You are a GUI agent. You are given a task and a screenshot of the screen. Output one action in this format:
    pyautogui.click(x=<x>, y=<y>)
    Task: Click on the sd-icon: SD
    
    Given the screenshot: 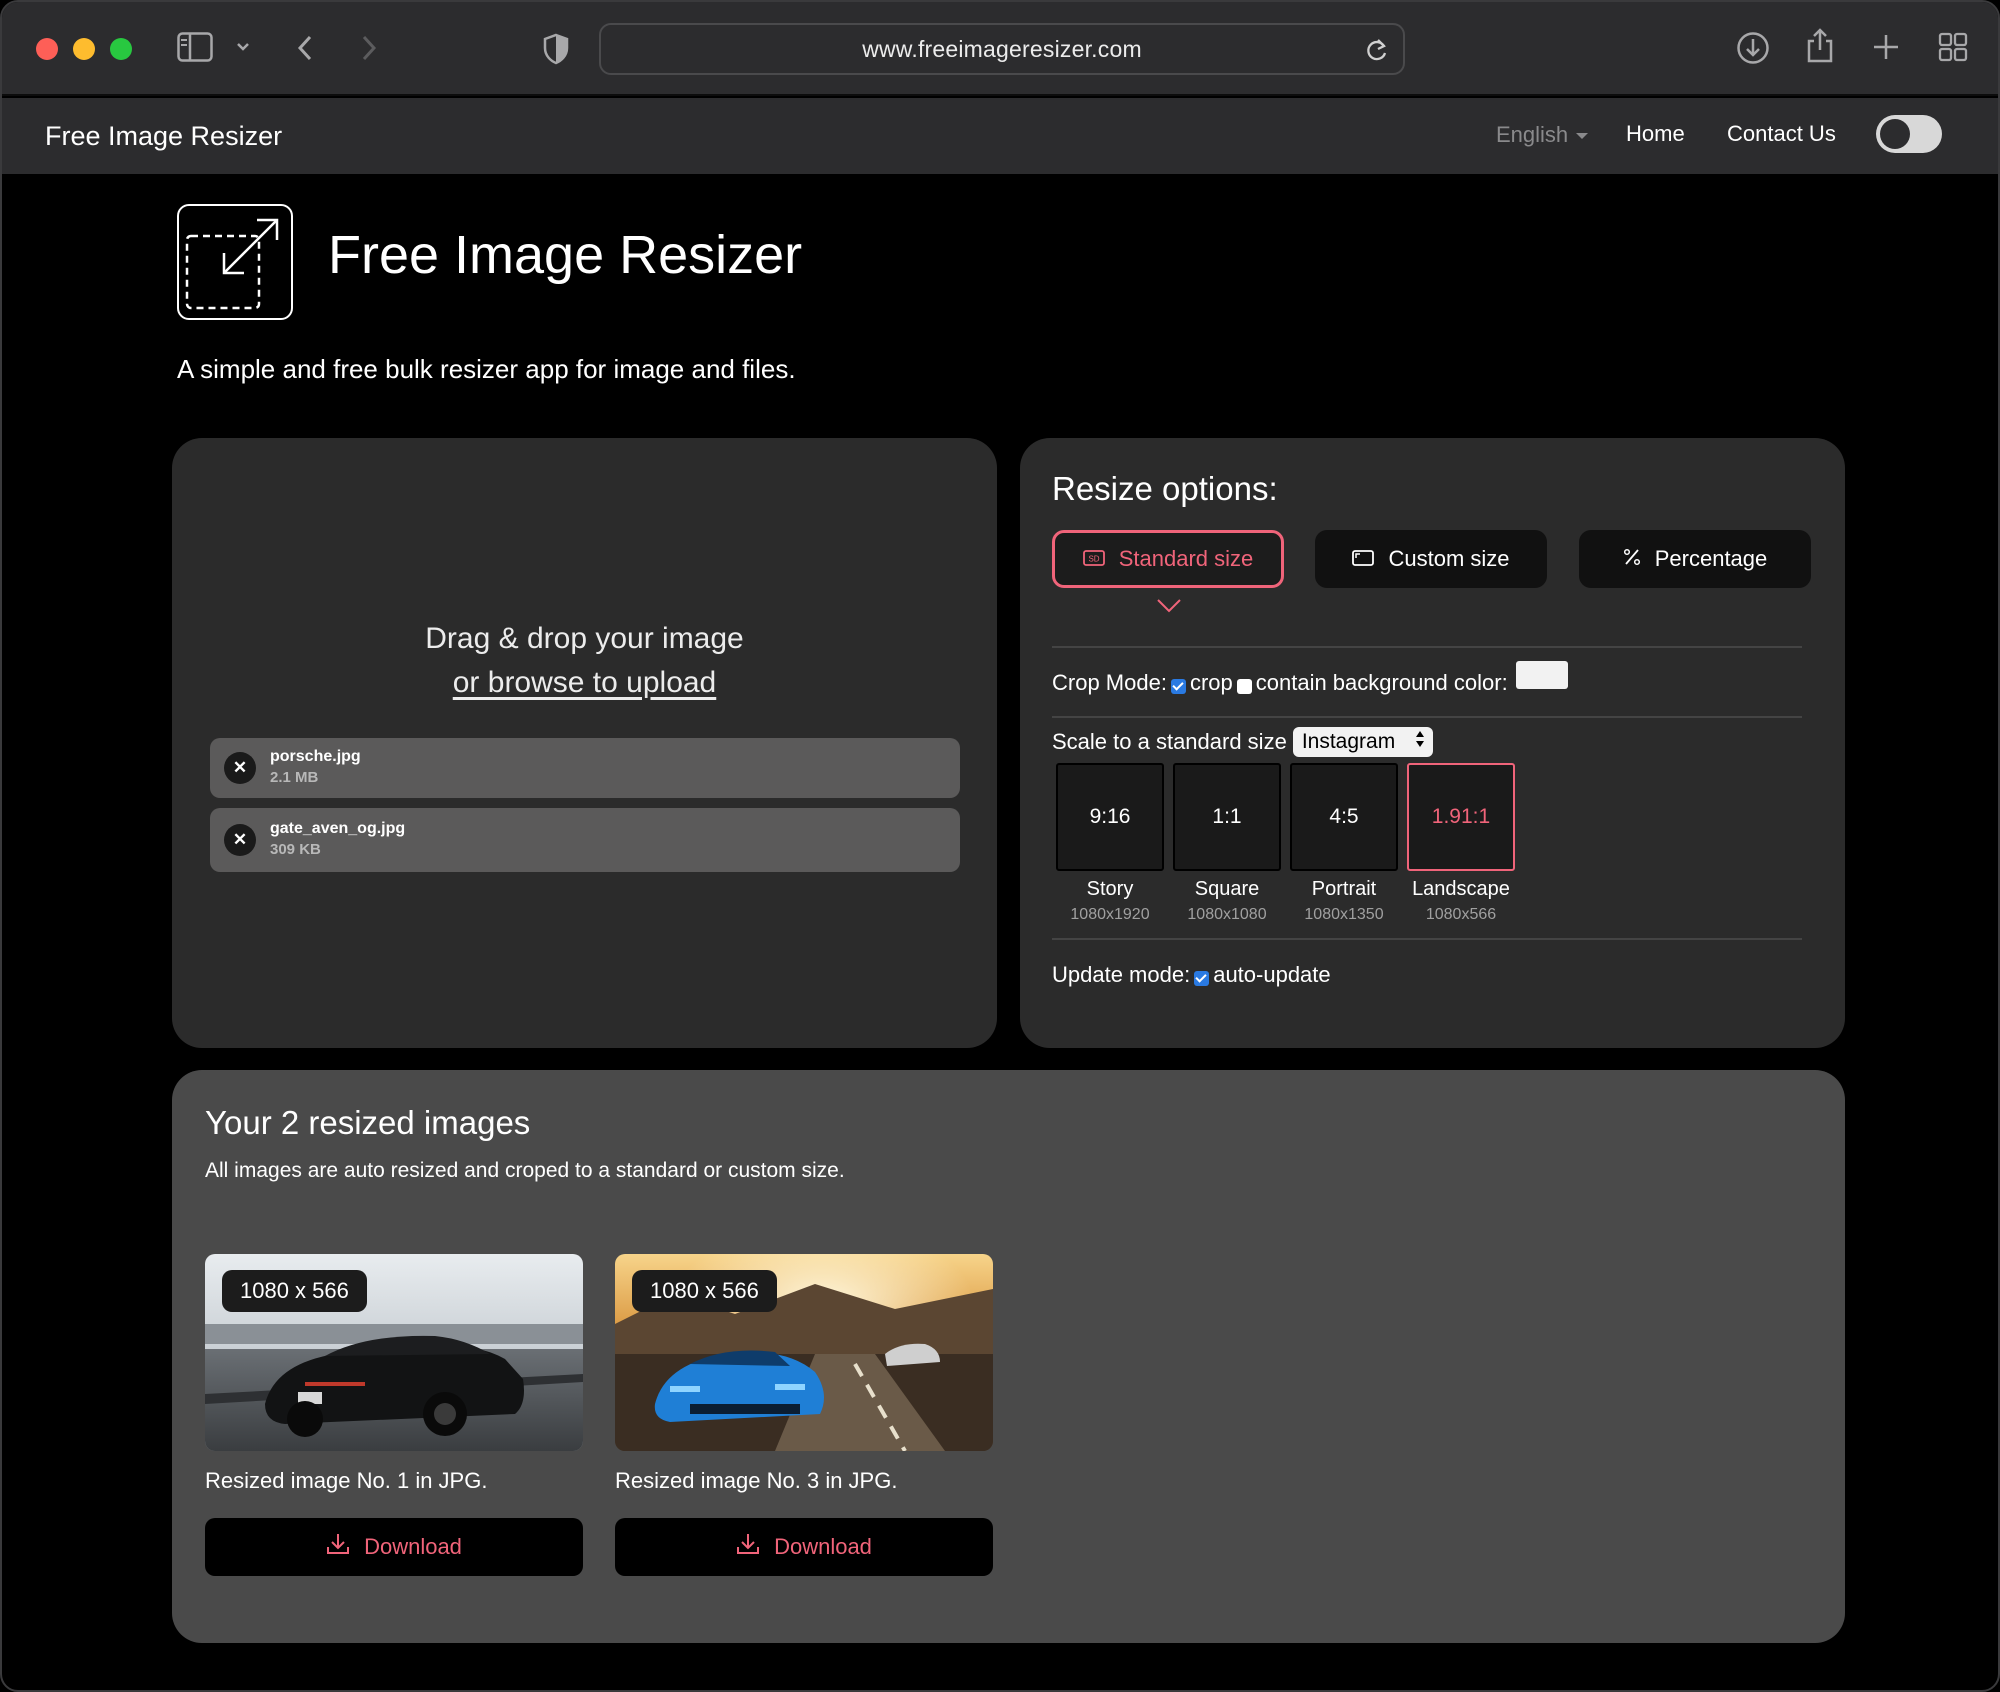 What is the action you would take?
    pyautogui.click(x=1093, y=559)
    